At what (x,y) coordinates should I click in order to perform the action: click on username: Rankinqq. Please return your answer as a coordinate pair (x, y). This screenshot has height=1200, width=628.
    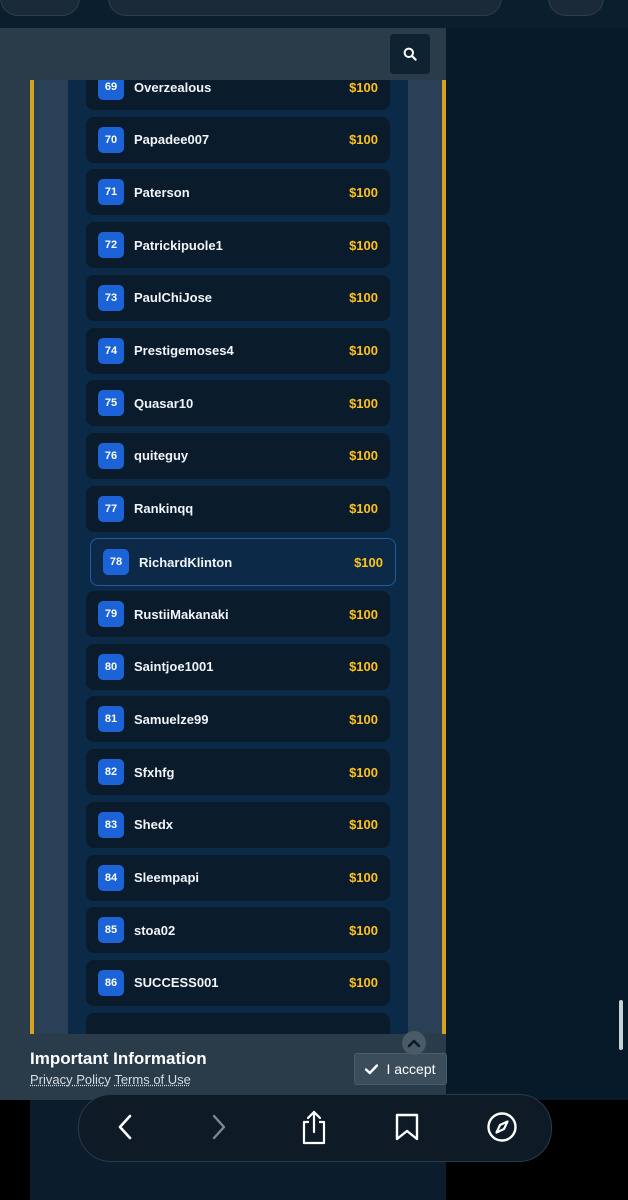
    Looking at the image, I should click on (164, 509).